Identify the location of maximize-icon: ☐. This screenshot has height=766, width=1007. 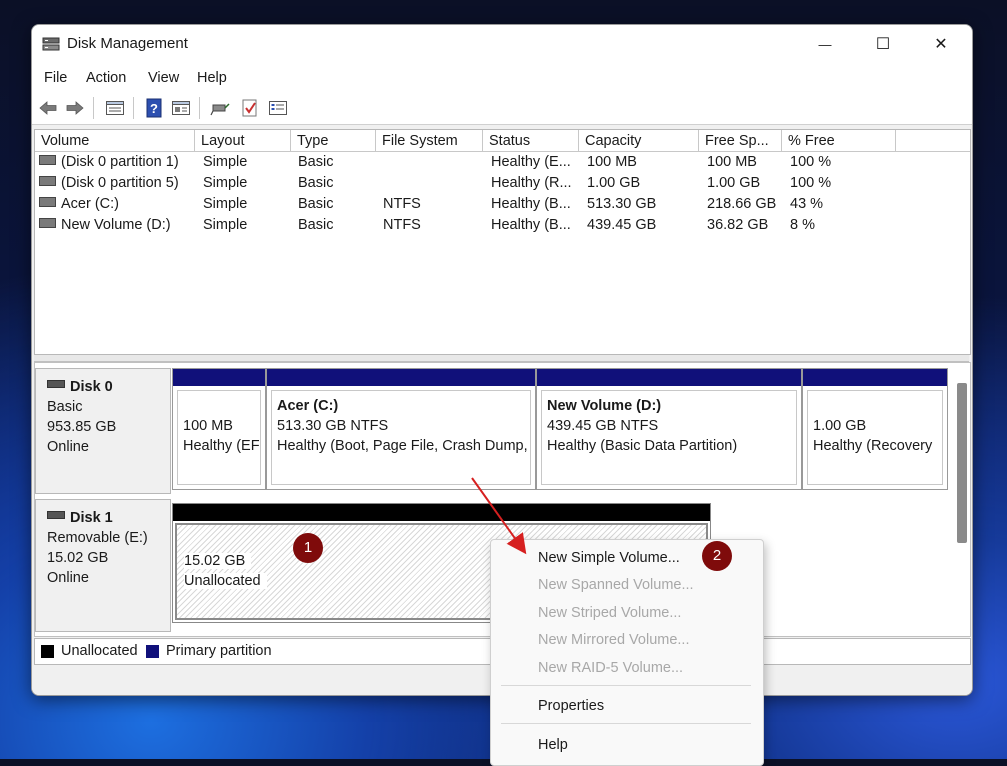
(883, 44).